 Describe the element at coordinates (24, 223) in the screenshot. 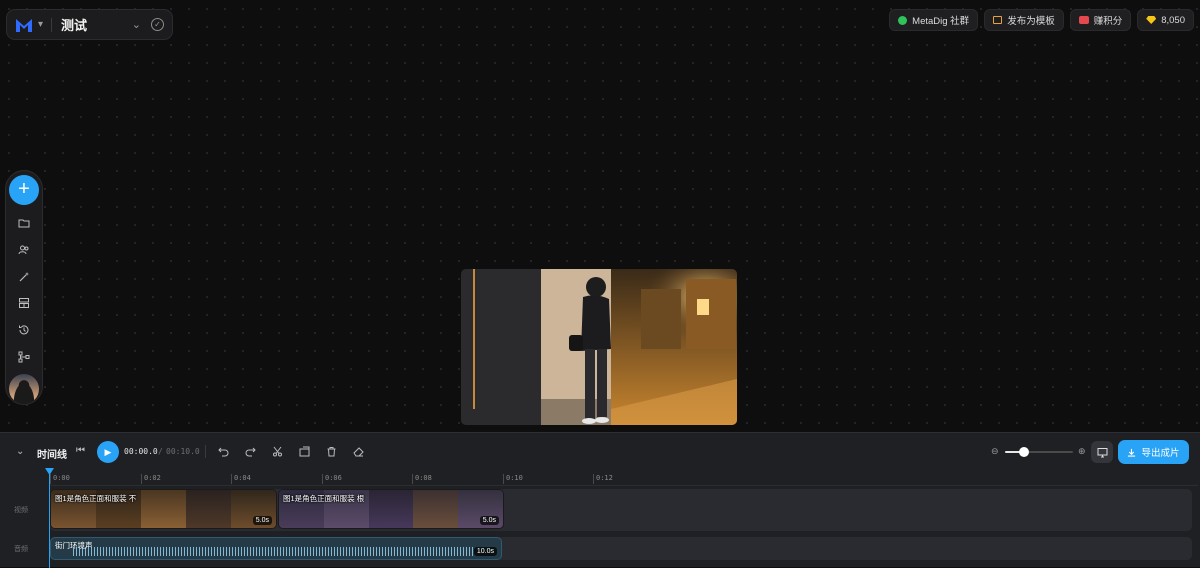

I see `folder-icon` at that location.